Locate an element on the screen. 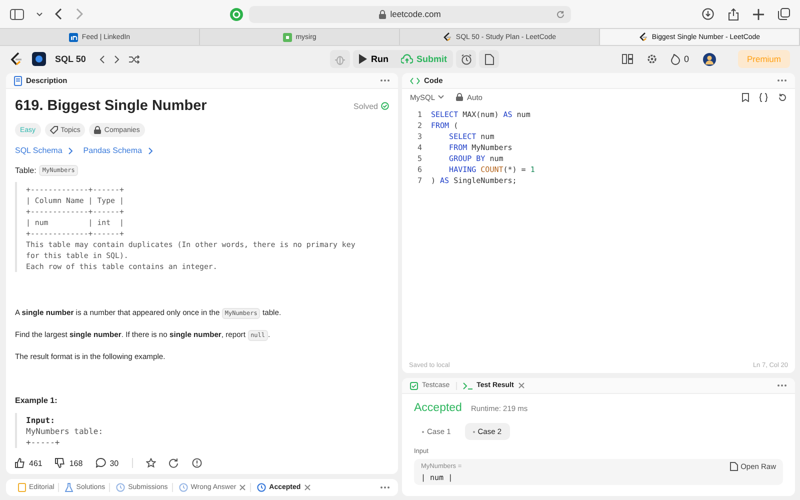 The width and height of the screenshot is (800, 500). play-icon is located at coordinates (363, 59).